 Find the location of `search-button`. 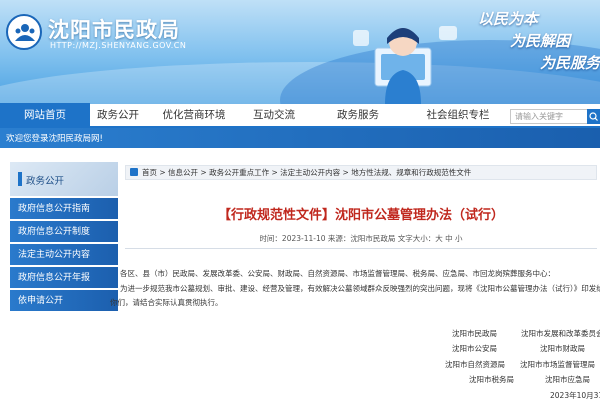

search-button is located at coordinates (593, 116).